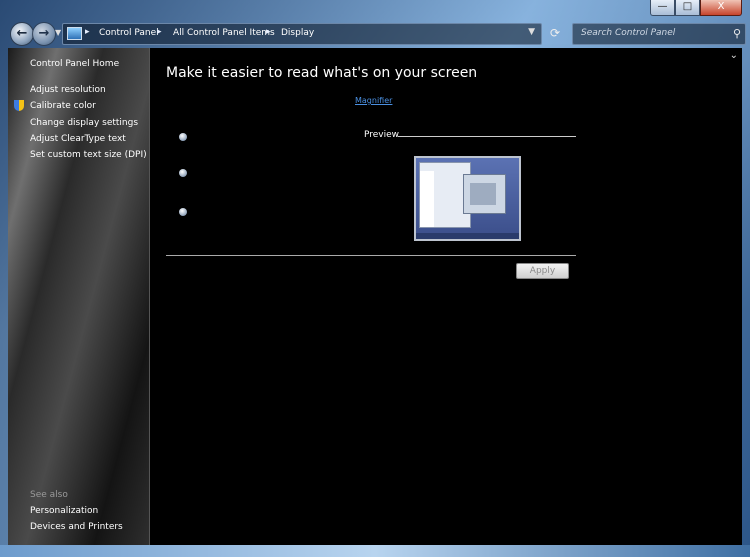 This screenshot has width=750, height=557. I want to click on search-box: Search Control Panel ⚲, so click(659, 34).